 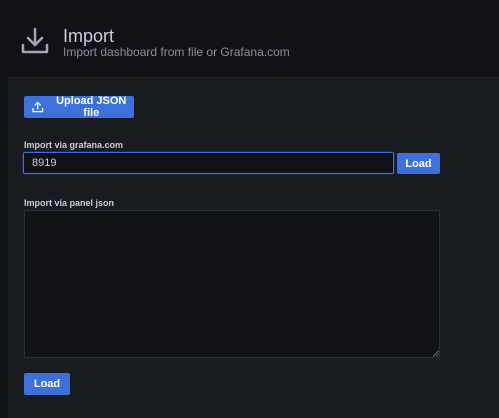 I want to click on grafana-com-label: Import via grafana.com, so click(x=74, y=145).